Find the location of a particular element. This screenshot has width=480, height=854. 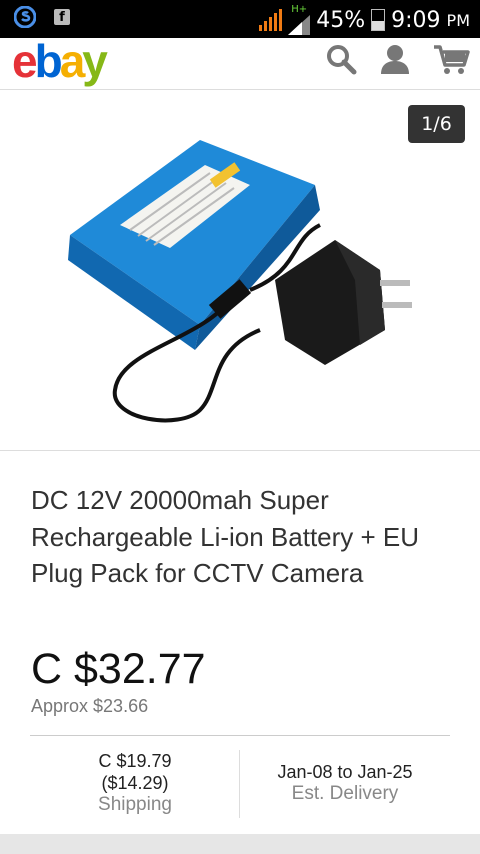

app-header: ebay is located at coordinates (240, 63).